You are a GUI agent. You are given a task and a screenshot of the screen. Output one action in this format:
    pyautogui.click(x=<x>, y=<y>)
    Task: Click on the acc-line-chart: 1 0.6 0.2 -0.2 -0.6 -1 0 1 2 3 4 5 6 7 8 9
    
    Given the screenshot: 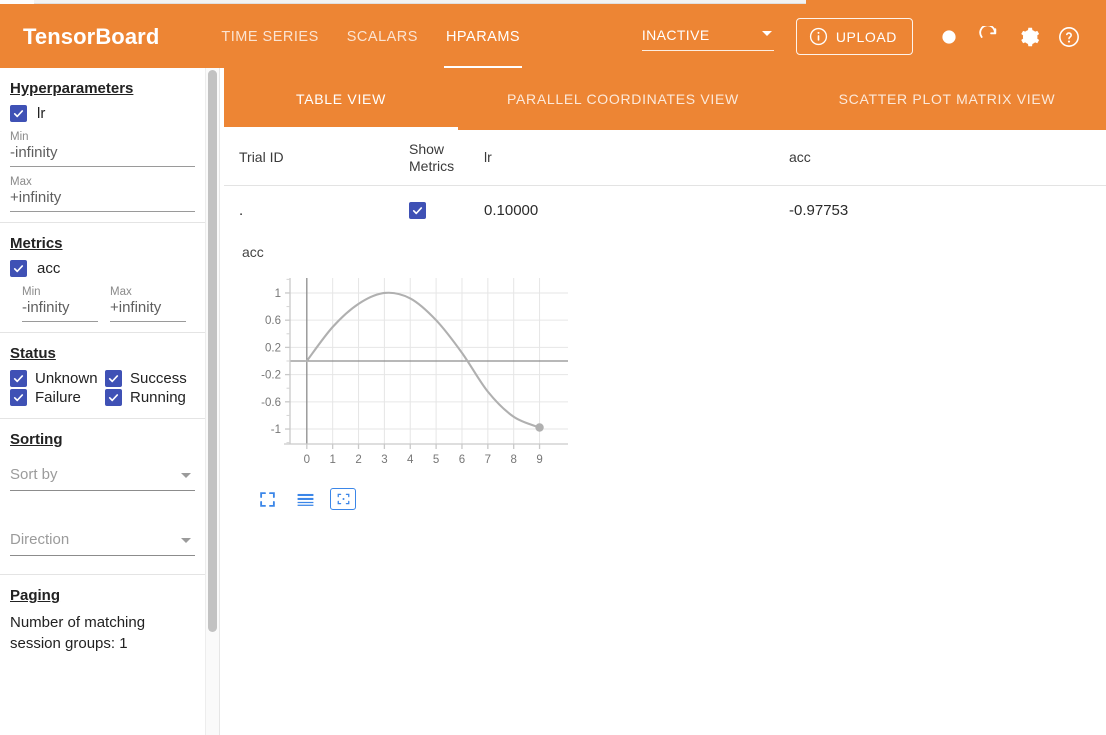 What is the action you would take?
    pyautogui.click(x=412, y=373)
    